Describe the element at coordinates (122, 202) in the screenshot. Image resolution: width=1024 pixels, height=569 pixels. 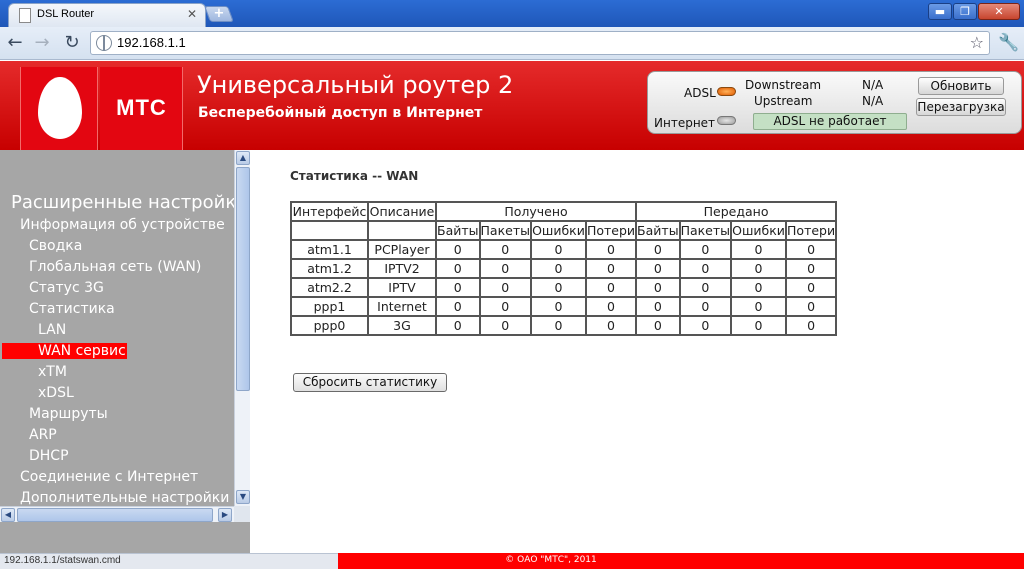
I see `sidebar-item-advanced-settings: Расширенные настройки` at that location.